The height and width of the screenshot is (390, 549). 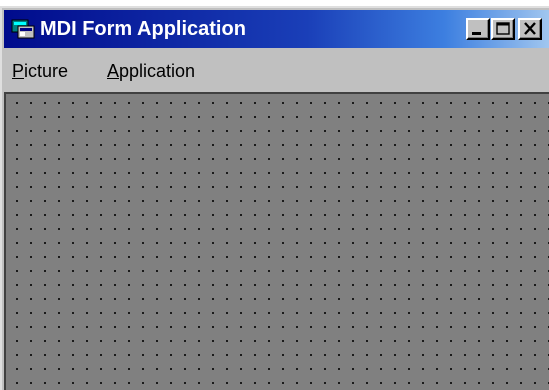 What do you see at coordinates (113, 71) in the screenshot?
I see `menu-application-accelerator: A` at bounding box center [113, 71].